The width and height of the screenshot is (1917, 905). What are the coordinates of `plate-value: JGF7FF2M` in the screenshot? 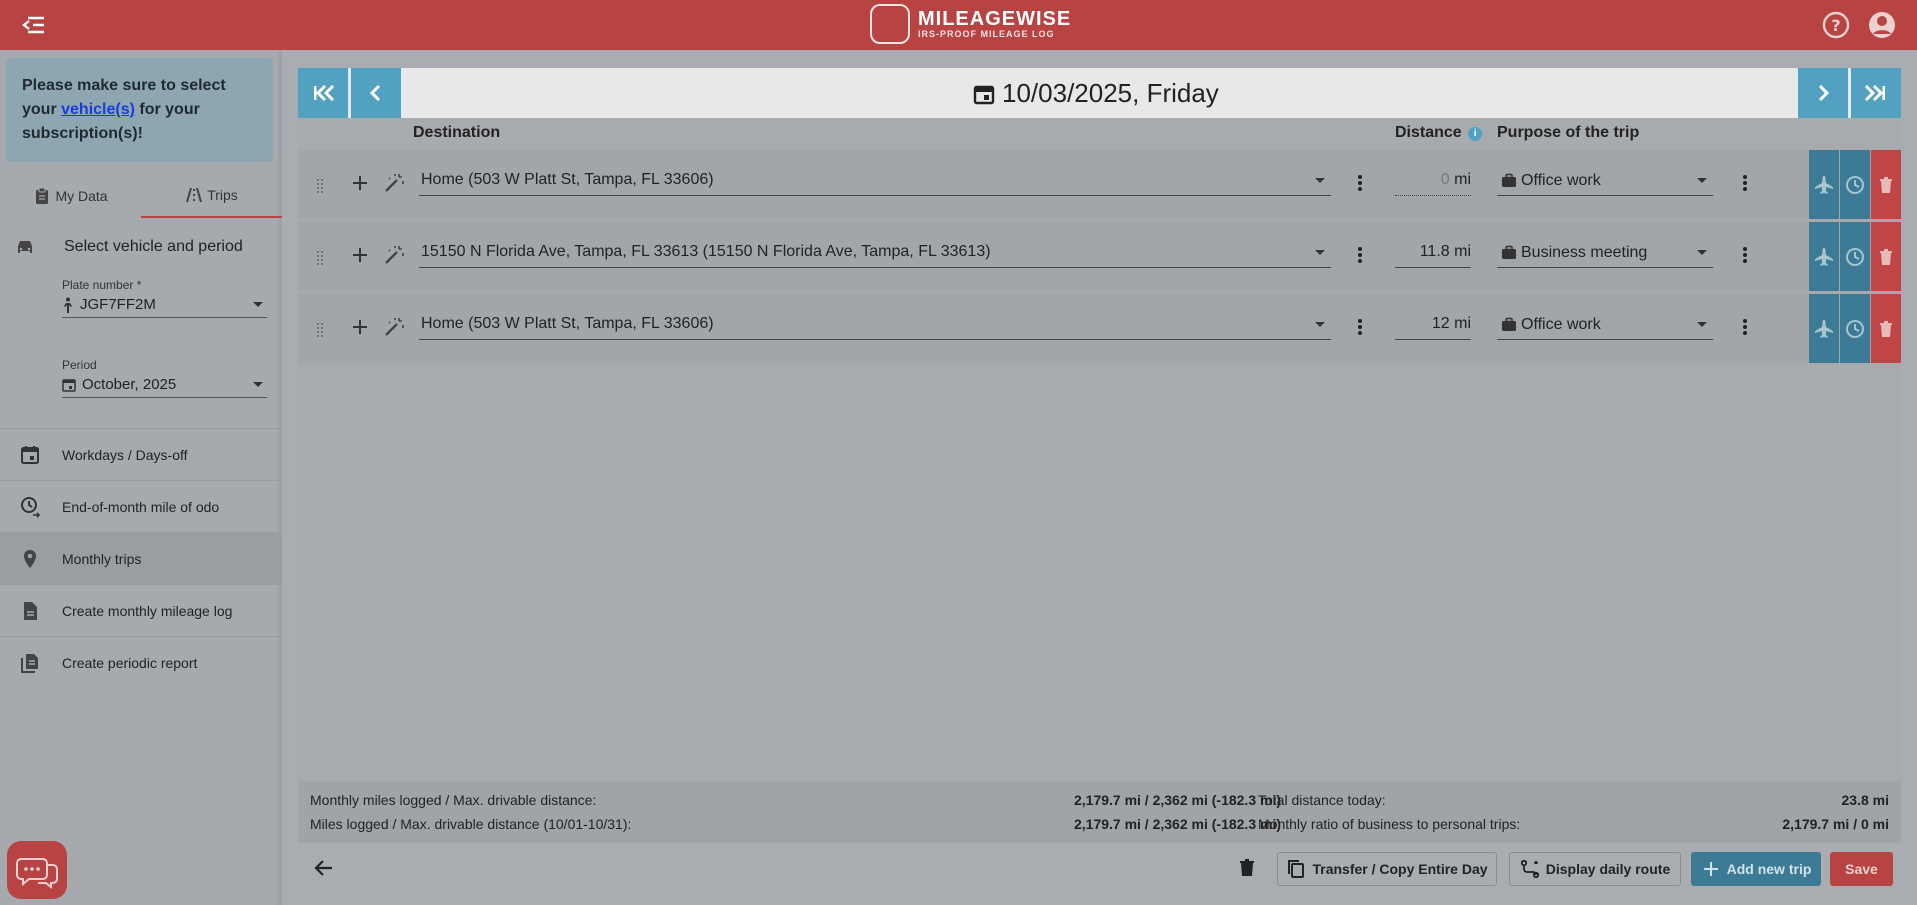 It's located at (118, 304).